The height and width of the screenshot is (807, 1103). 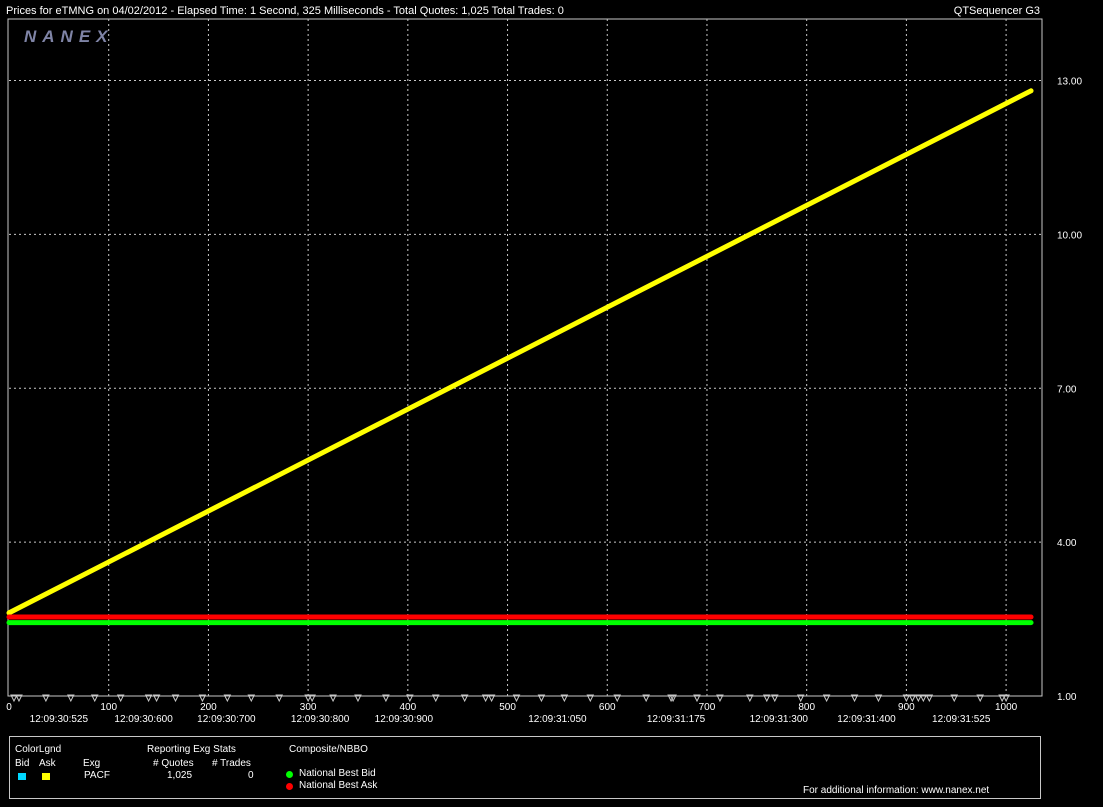 What do you see at coordinates (1067, 543) in the screenshot?
I see `y-tick-label: 4.00` at bounding box center [1067, 543].